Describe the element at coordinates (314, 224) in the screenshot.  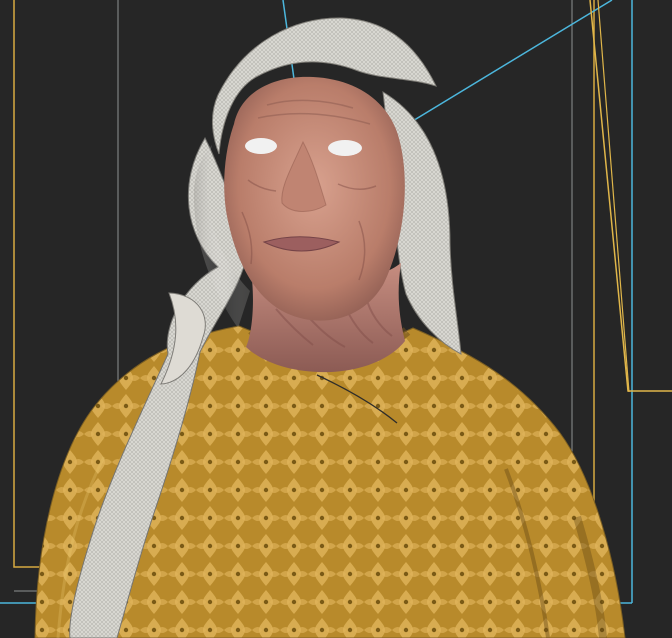
I see `head-model` at that location.